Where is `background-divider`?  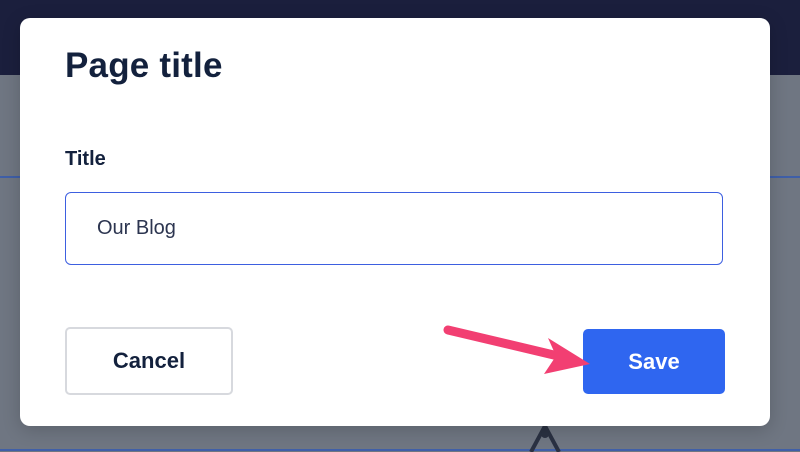 background-divider is located at coordinates (400, 450).